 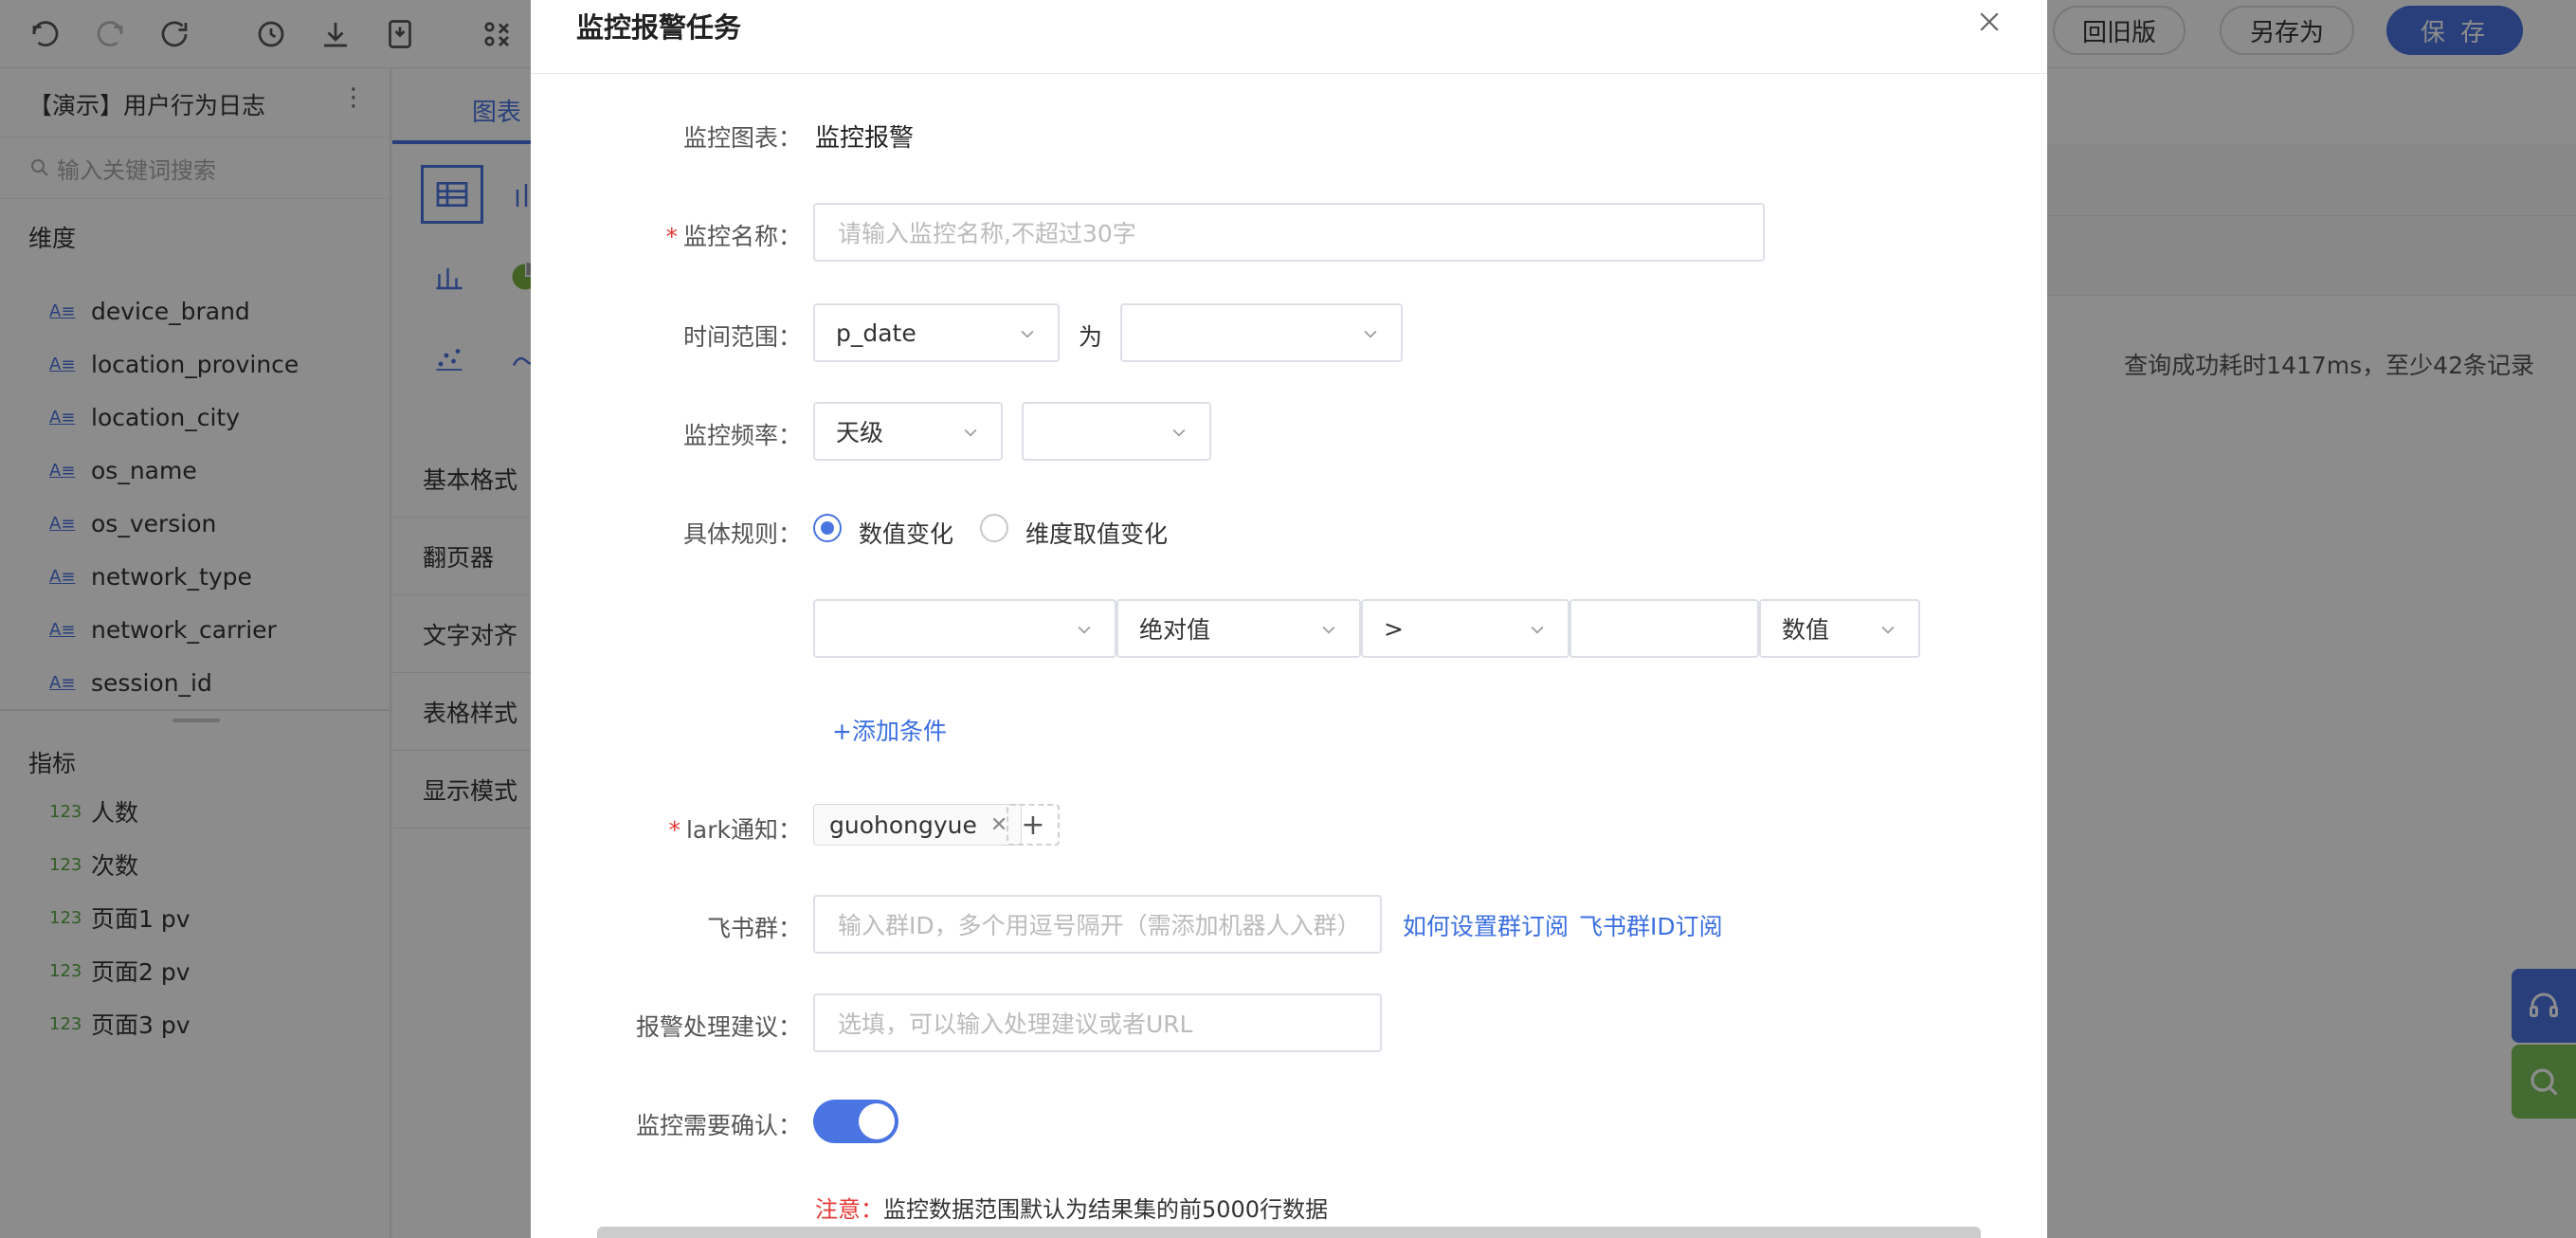 What do you see at coordinates (1486, 925) in the screenshot?
I see `group-subscribe-help-link: 如何设置群订阅` at bounding box center [1486, 925].